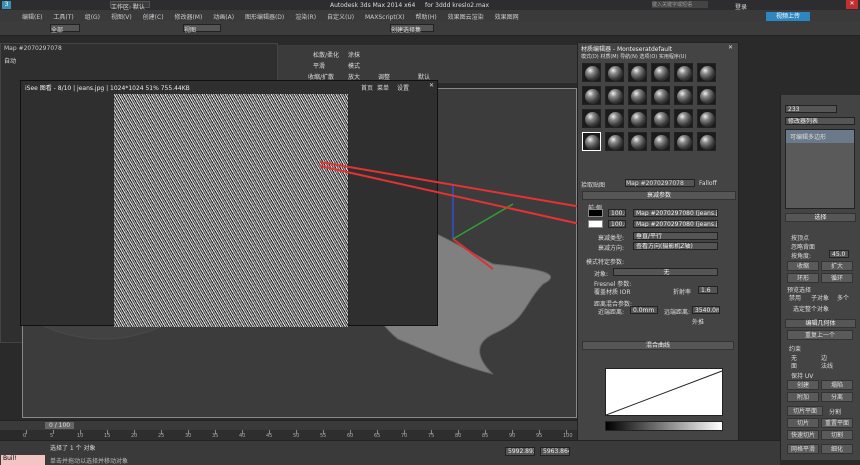  What do you see at coordinates (385, 17) in the screenshot?
I see `menu-item: MAXScript(X)` at bounding box center [385, 17].